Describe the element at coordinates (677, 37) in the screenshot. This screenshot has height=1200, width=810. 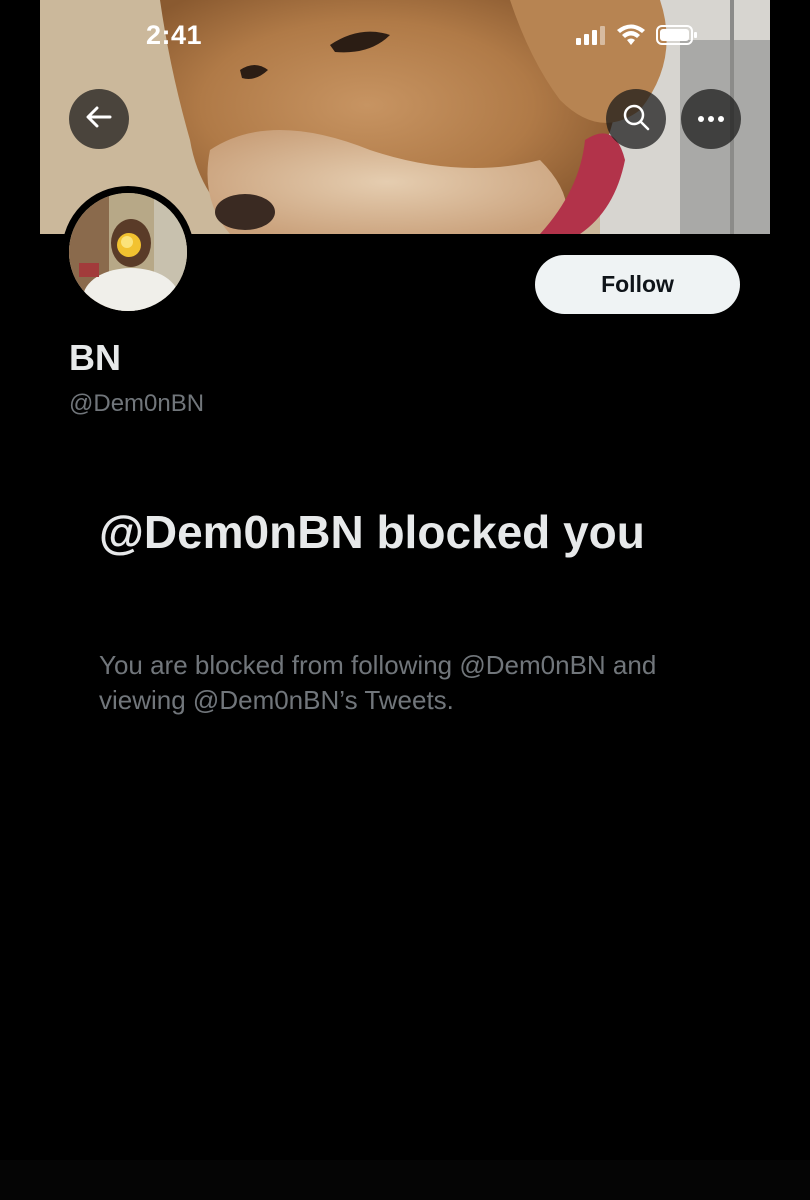
I see `battery-icon` at that location.